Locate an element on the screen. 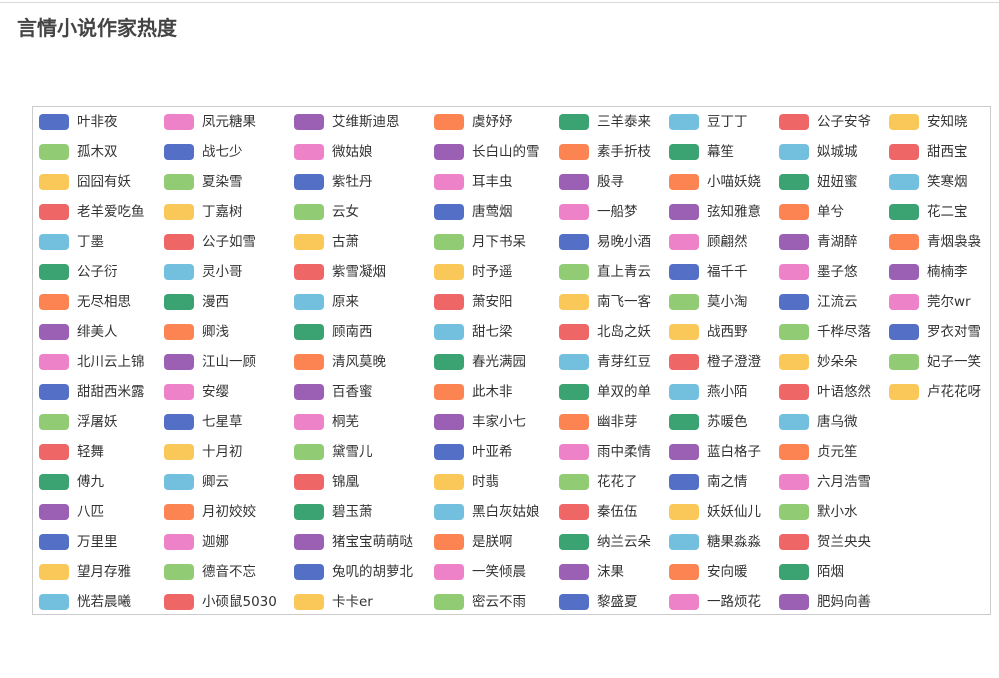 The width and height of the screenshot is (999, 678). legend-label: 妖妖仙儿 is located at coordinates (734, 512).